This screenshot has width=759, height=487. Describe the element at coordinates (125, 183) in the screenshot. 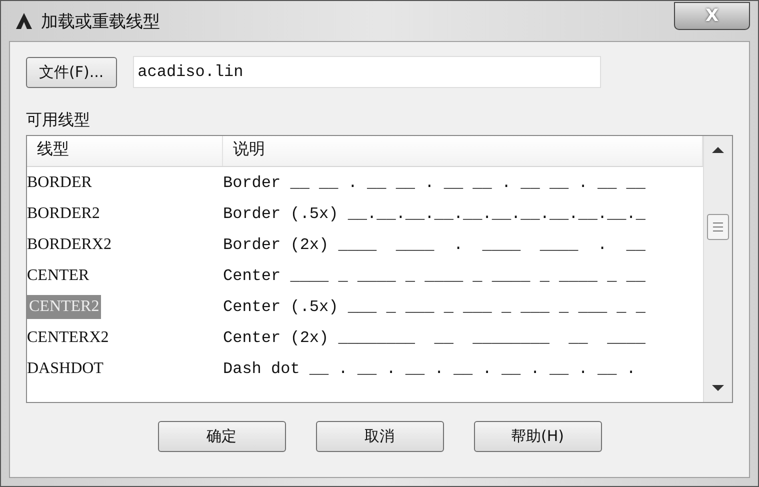

I see `linetype-name: BORDER` at that location.